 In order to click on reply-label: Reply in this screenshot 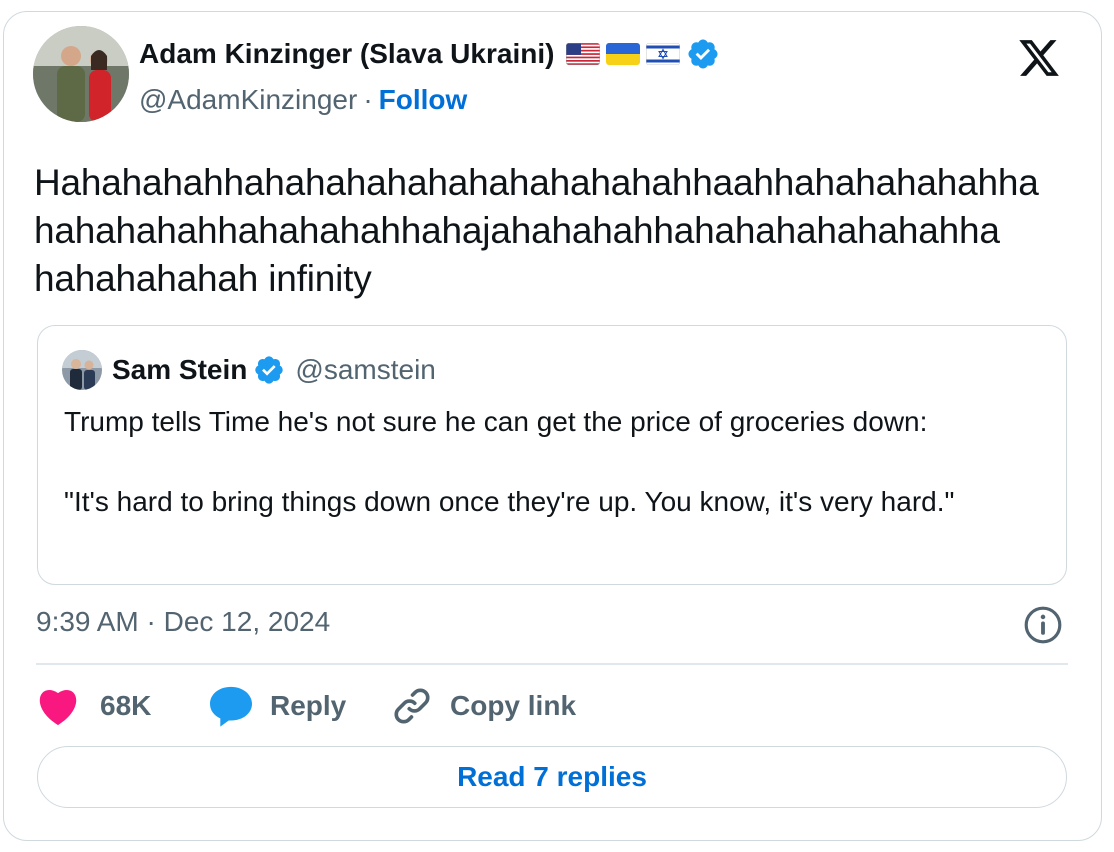, I will do `click(308, 705)`.